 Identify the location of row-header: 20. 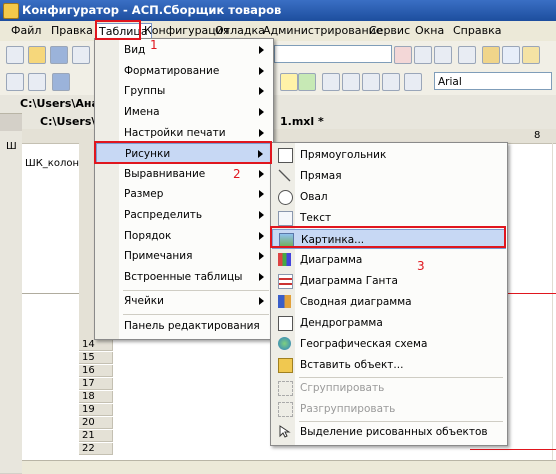
(96, 423).